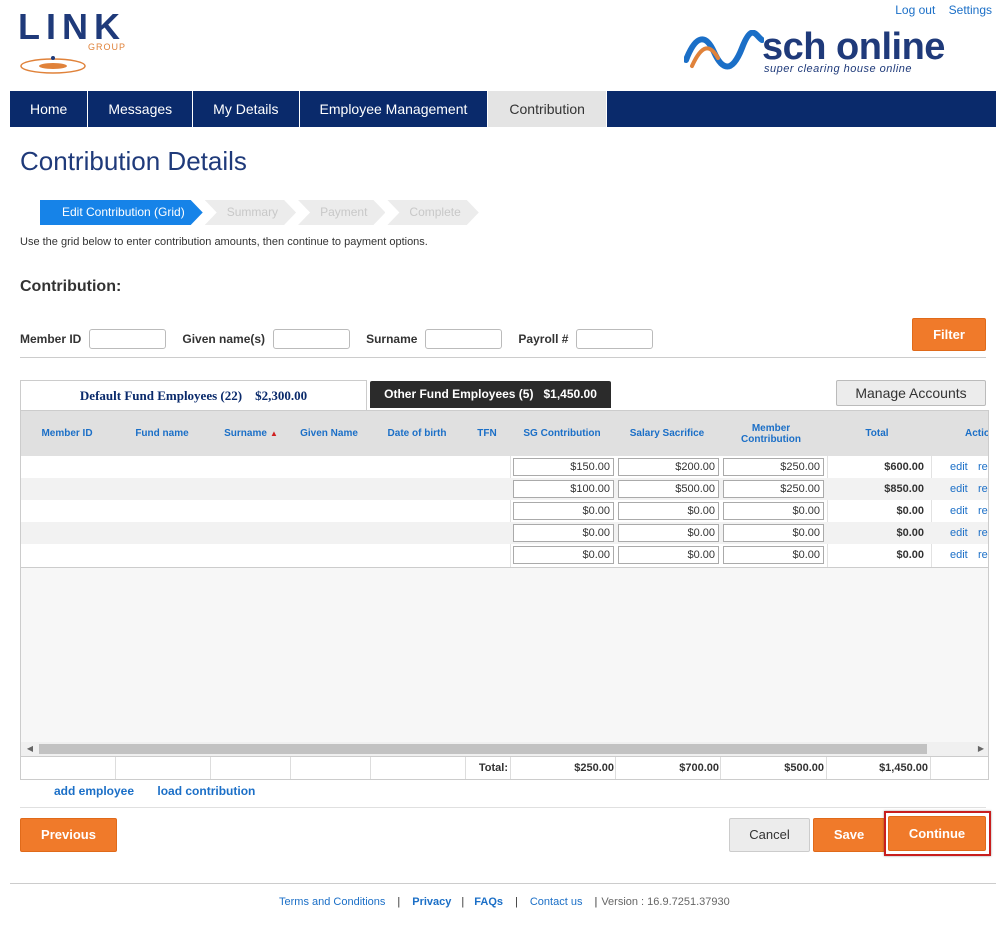  What do you see at coordinates (71, 286) in the screenshot?
I see `section-title: Contribution:` at bounding box center [71, 286].